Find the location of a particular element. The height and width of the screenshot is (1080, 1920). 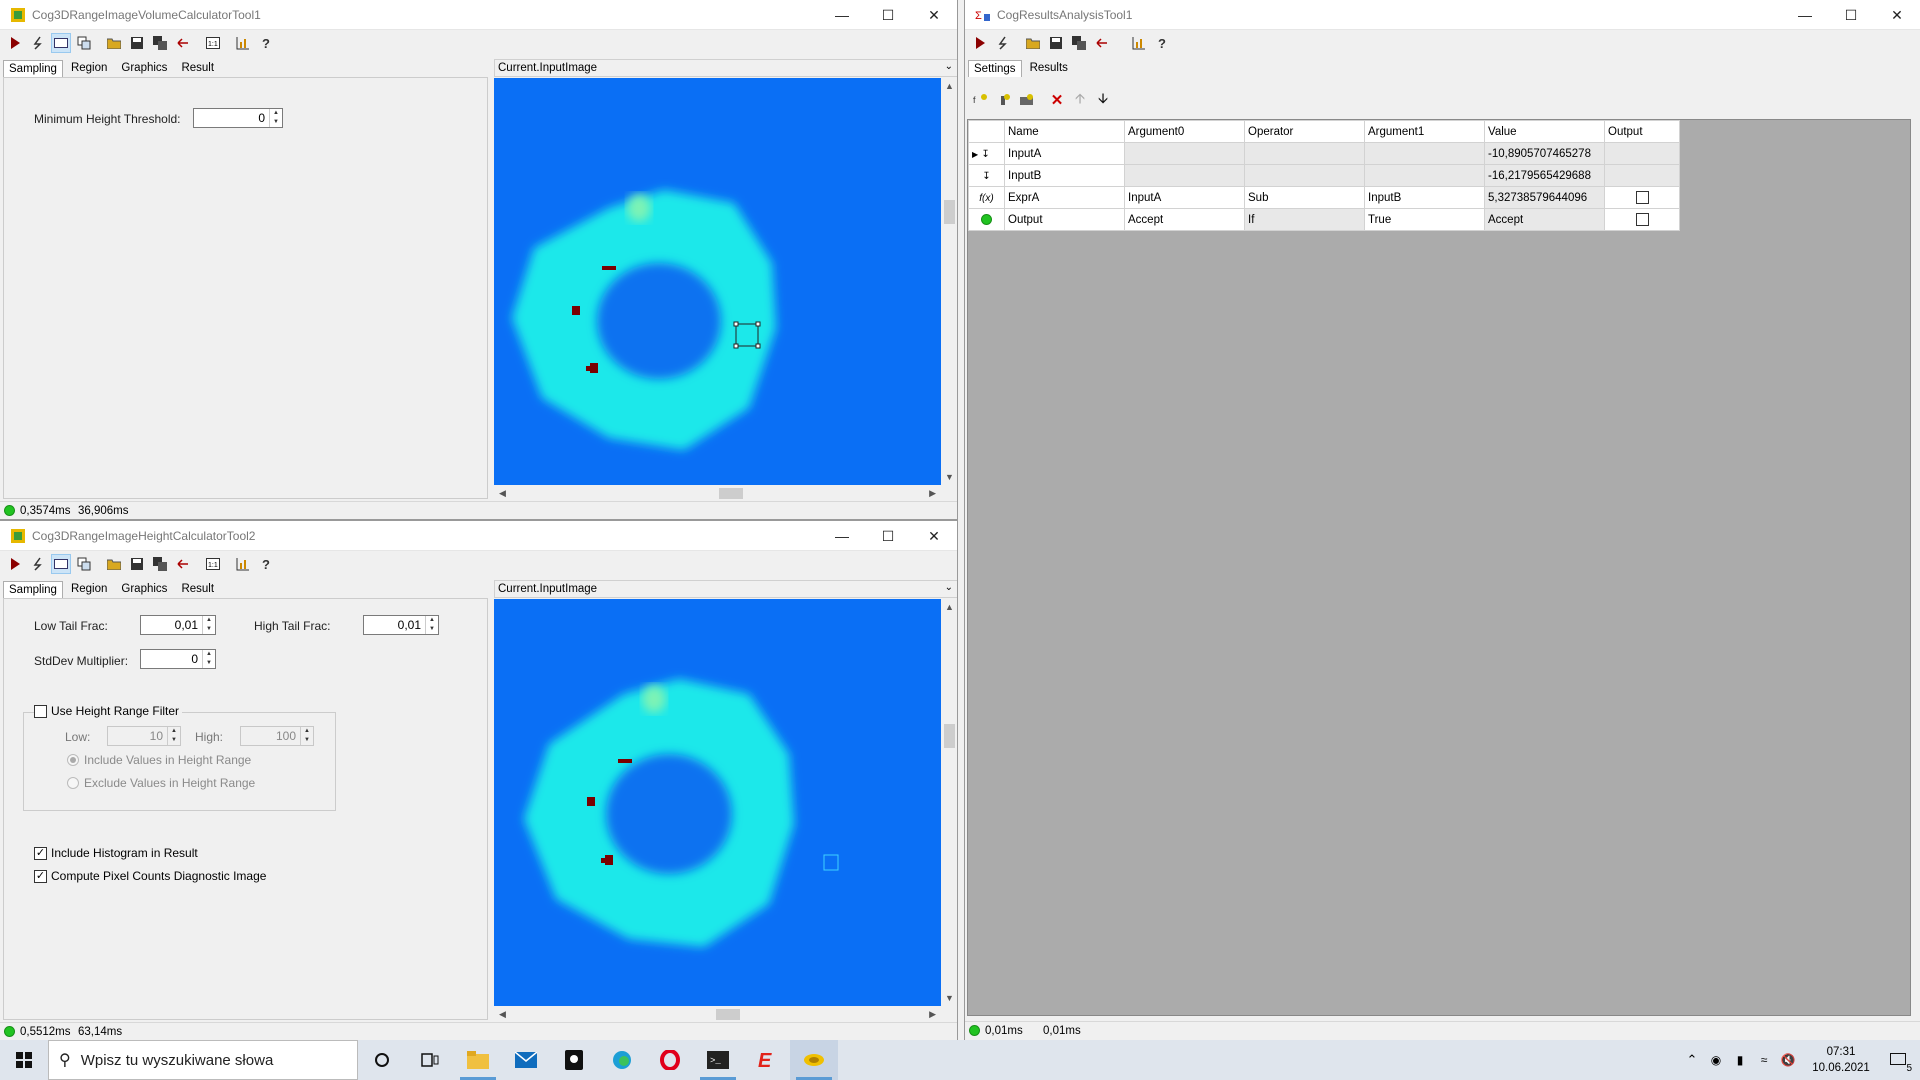

col-operator: Operator is located at coordinates (1304, 131).